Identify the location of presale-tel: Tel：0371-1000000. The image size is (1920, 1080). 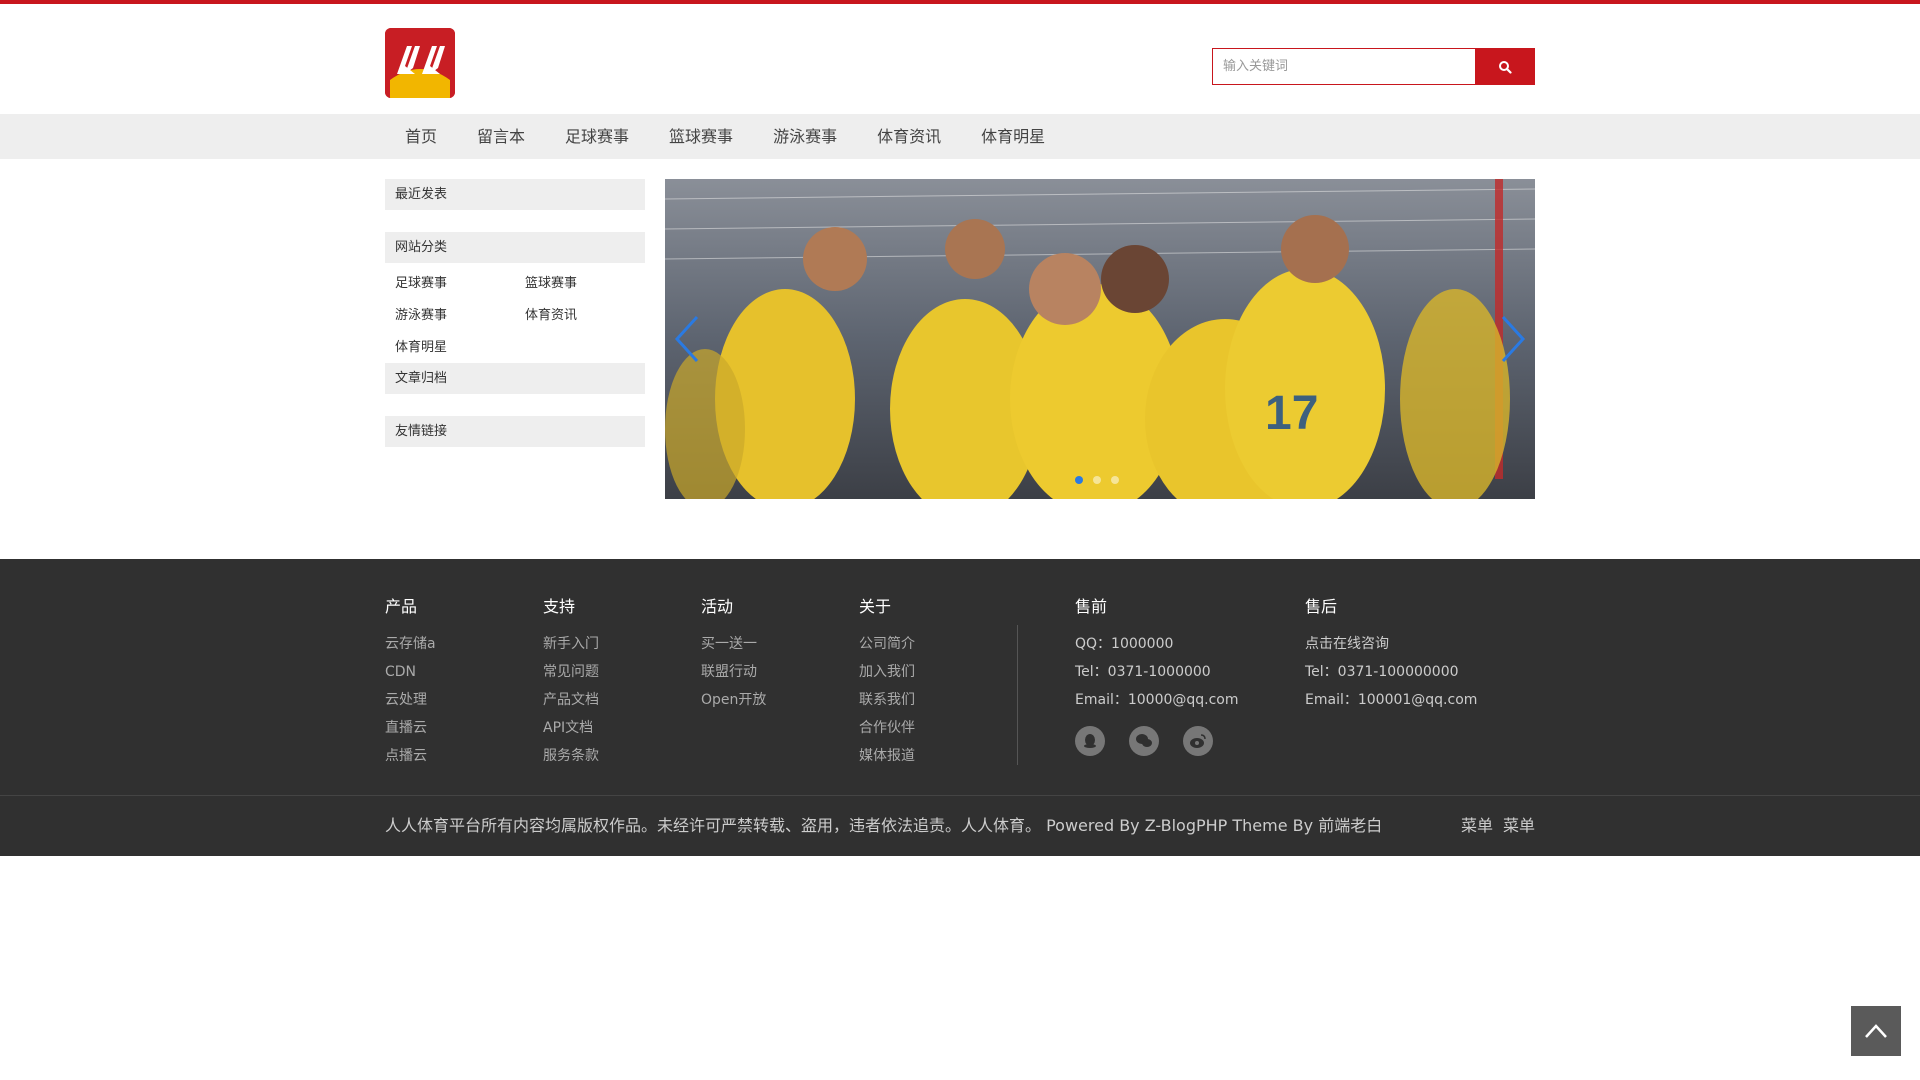
(1143, 672).